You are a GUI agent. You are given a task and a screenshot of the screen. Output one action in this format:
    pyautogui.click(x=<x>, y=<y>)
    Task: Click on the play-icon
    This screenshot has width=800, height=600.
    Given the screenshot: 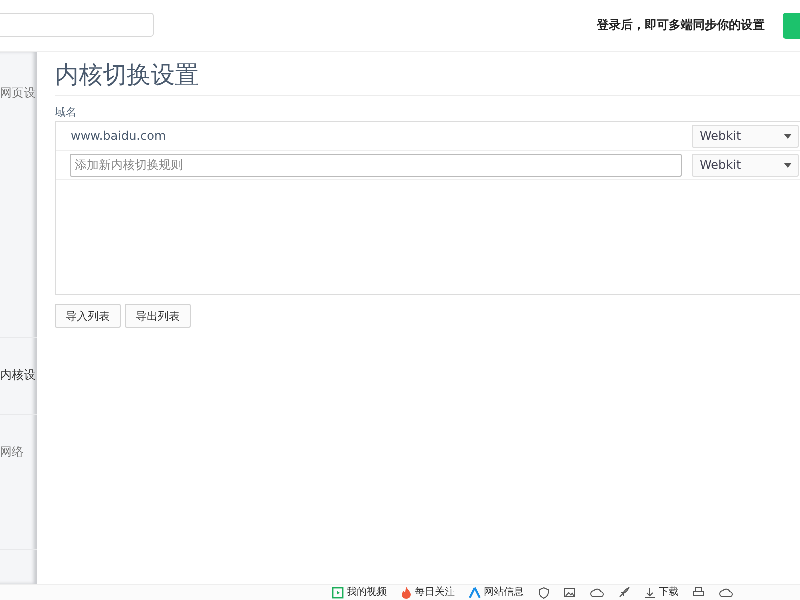 What is the action you would take?
    pyautogui.click(x=338, y=592)
    